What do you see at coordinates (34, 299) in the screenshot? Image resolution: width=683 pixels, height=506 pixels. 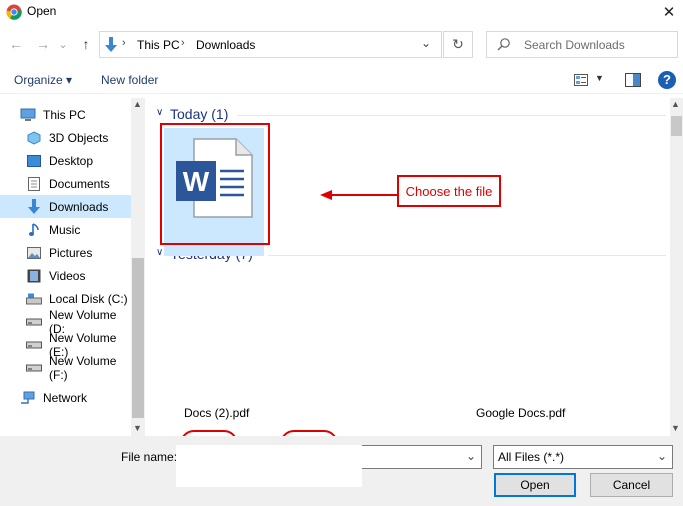 I see `disk-icon` at bounding box center [34, 299].